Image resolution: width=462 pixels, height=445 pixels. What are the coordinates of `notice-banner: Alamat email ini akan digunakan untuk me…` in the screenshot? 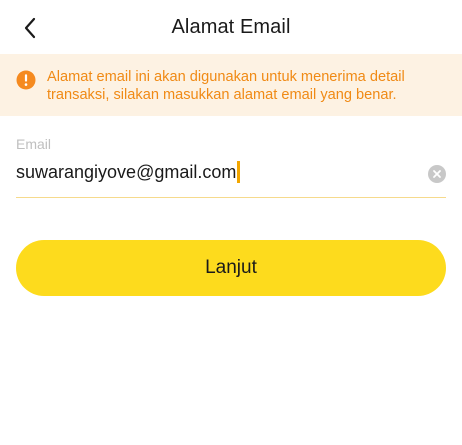 It's located at (231, 85).